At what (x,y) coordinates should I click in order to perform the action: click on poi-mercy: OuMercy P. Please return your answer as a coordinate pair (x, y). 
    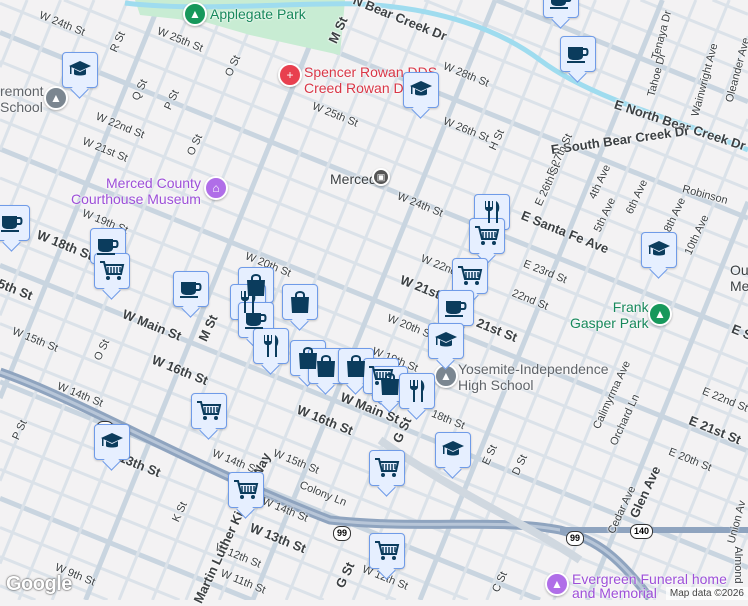
    Looking at the image, I should click on (739, 278).